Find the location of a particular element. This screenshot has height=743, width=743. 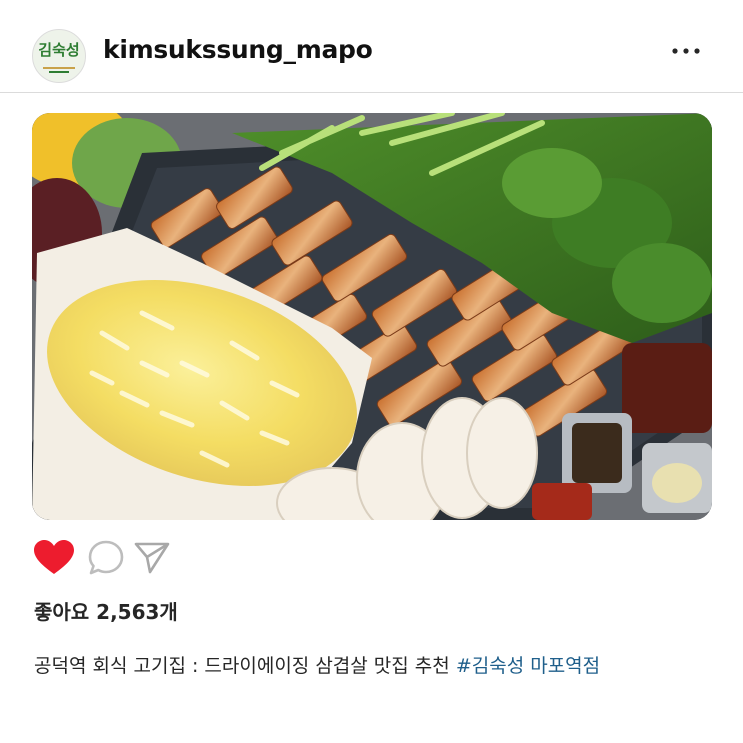

caption-text: 공덕역 회식 고기집 : 드라이에이징 삼겹살 맛집 추천 is located at coordinates (245, 666).